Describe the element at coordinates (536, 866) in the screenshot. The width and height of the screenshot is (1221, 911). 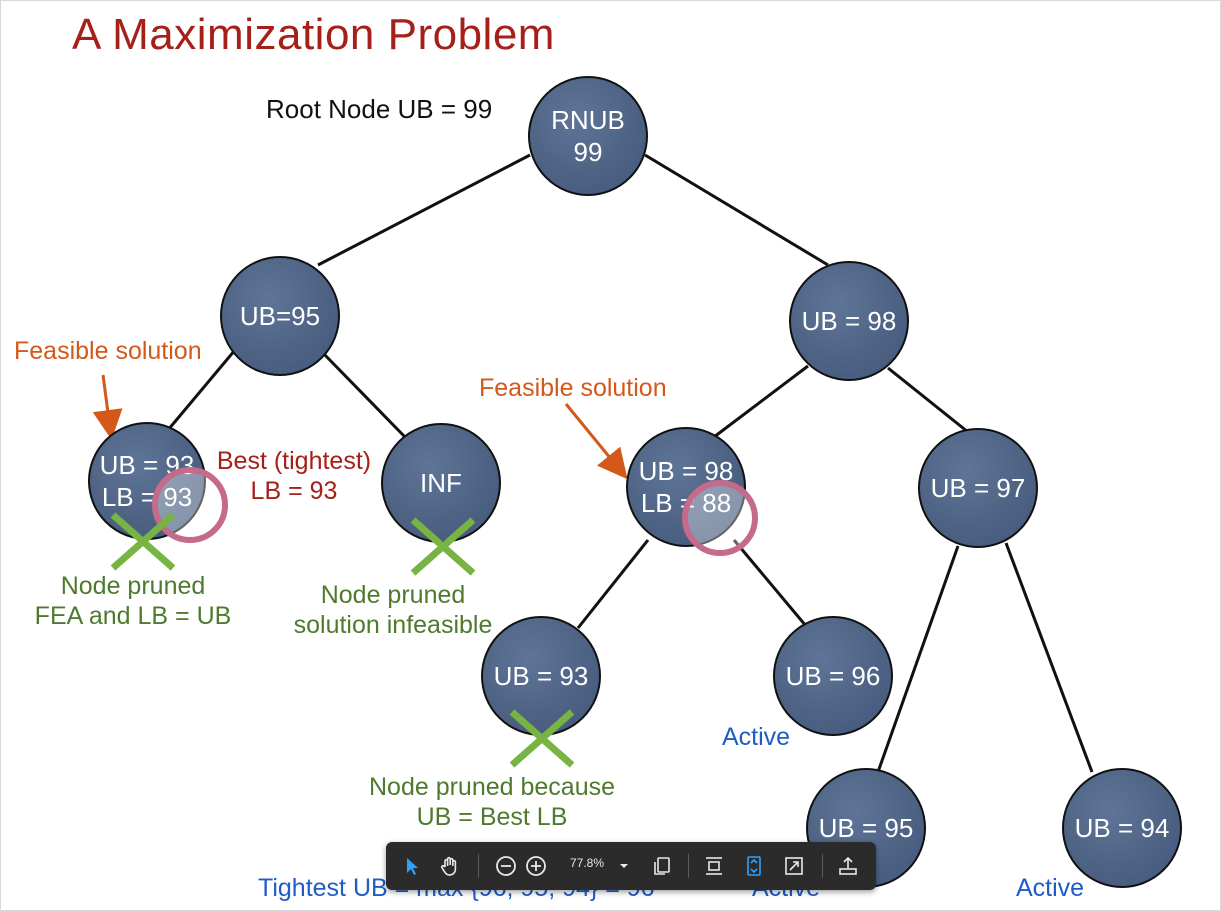
I see `zoom-in-icon` at that location.